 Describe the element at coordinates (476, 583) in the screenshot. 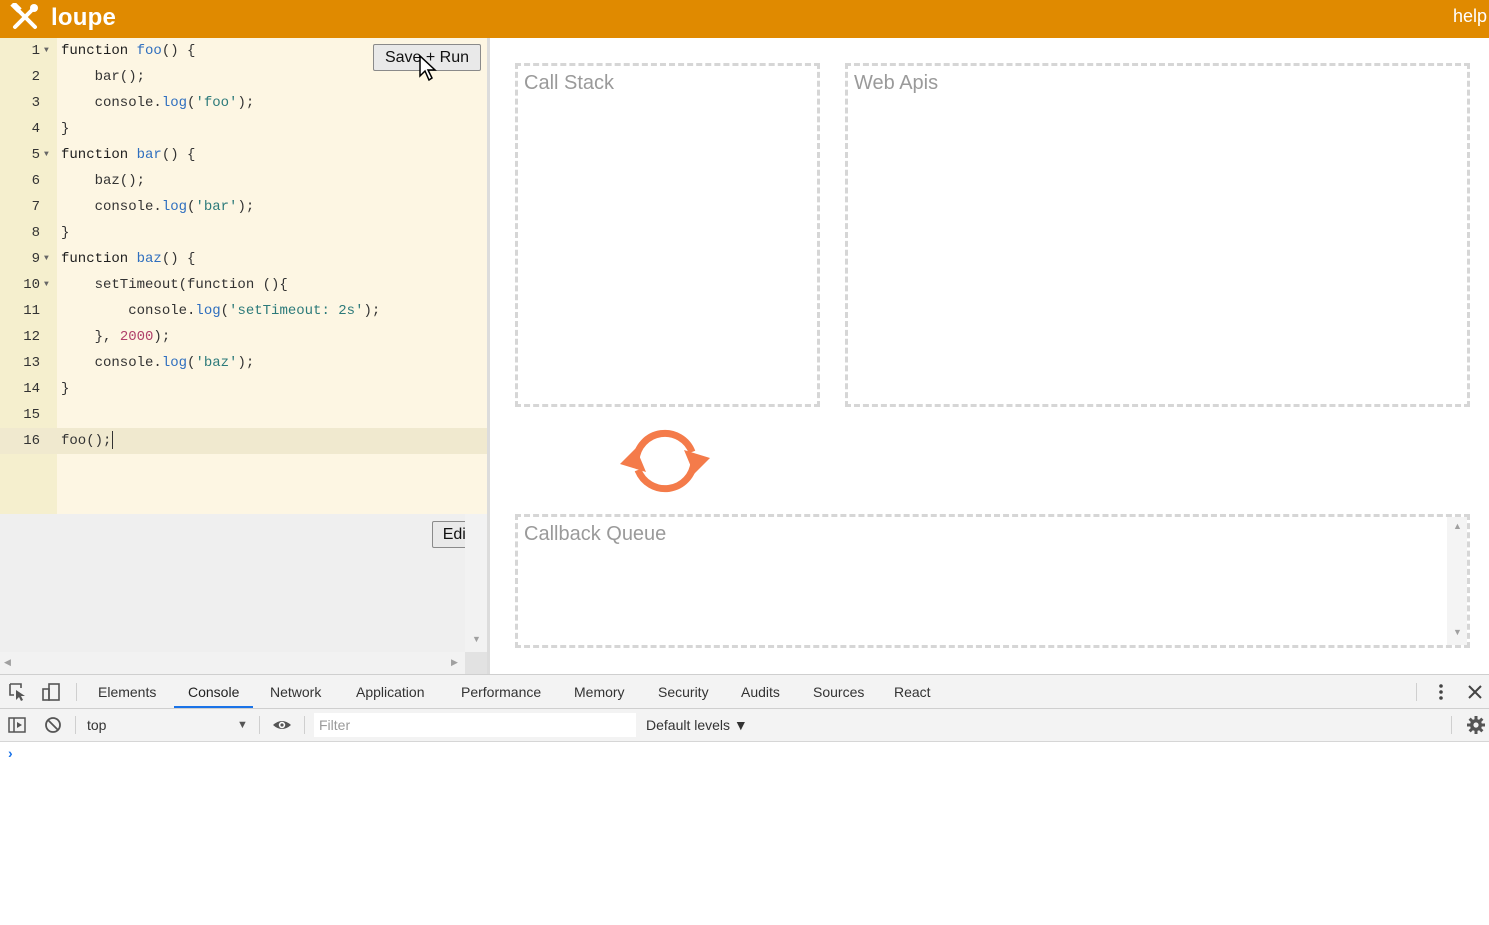

I see `vertical-scrollbar: ▼` at that location.